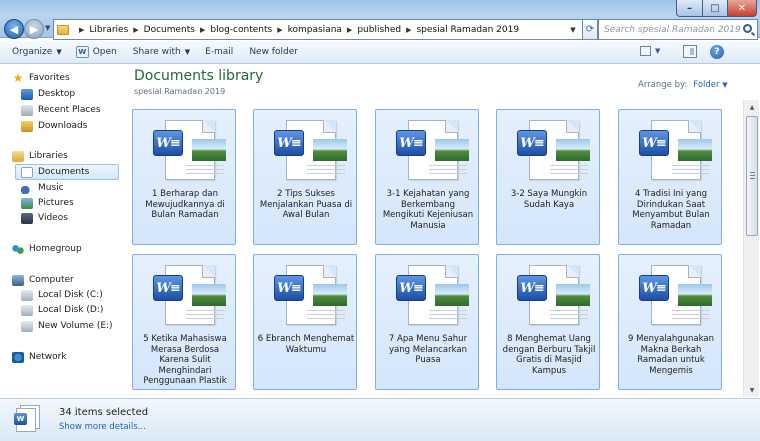 This screenshot has width=760, height=441. Describe the element at coordinates (41, 78) in the screenshot. I see `nav-favorites: ★ Favorites` at that location.